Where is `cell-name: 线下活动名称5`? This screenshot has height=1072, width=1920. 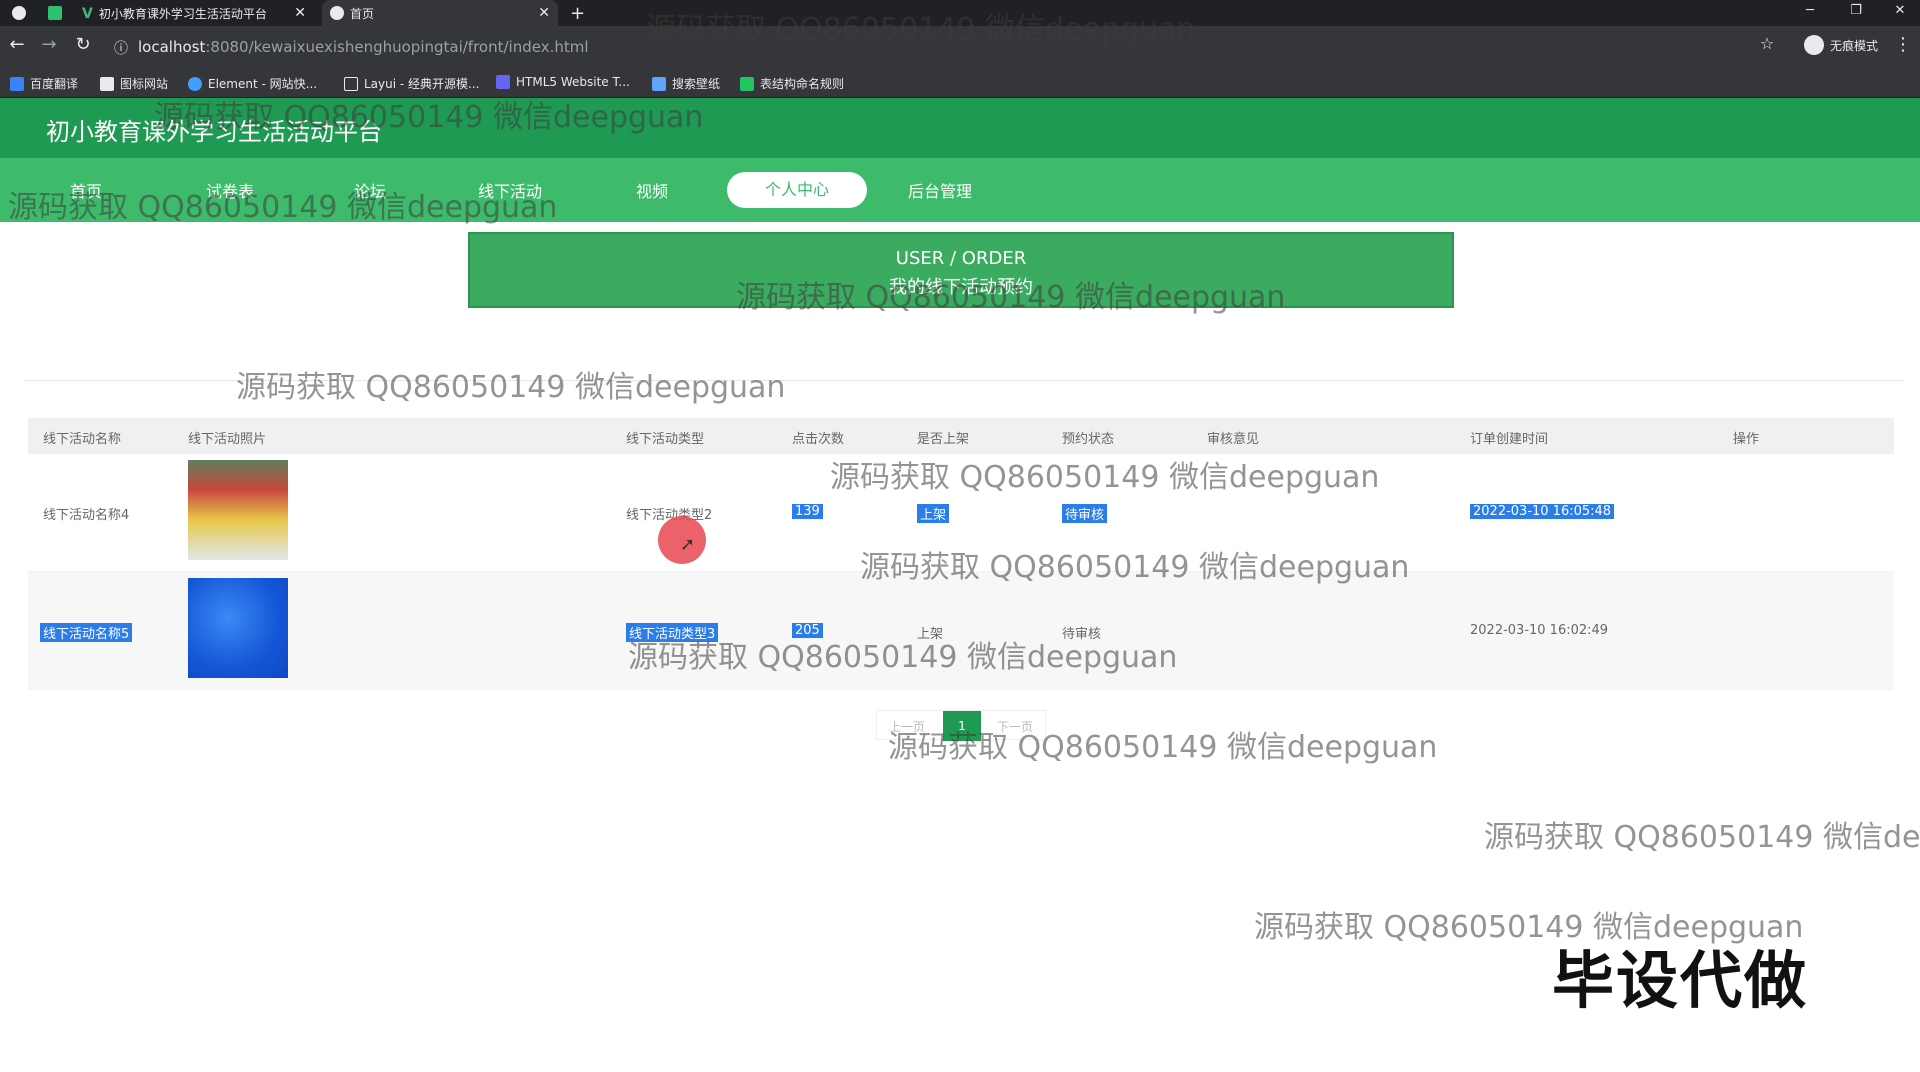
cell-name: 线下活动名称5 is located at coordinates (86, 632).